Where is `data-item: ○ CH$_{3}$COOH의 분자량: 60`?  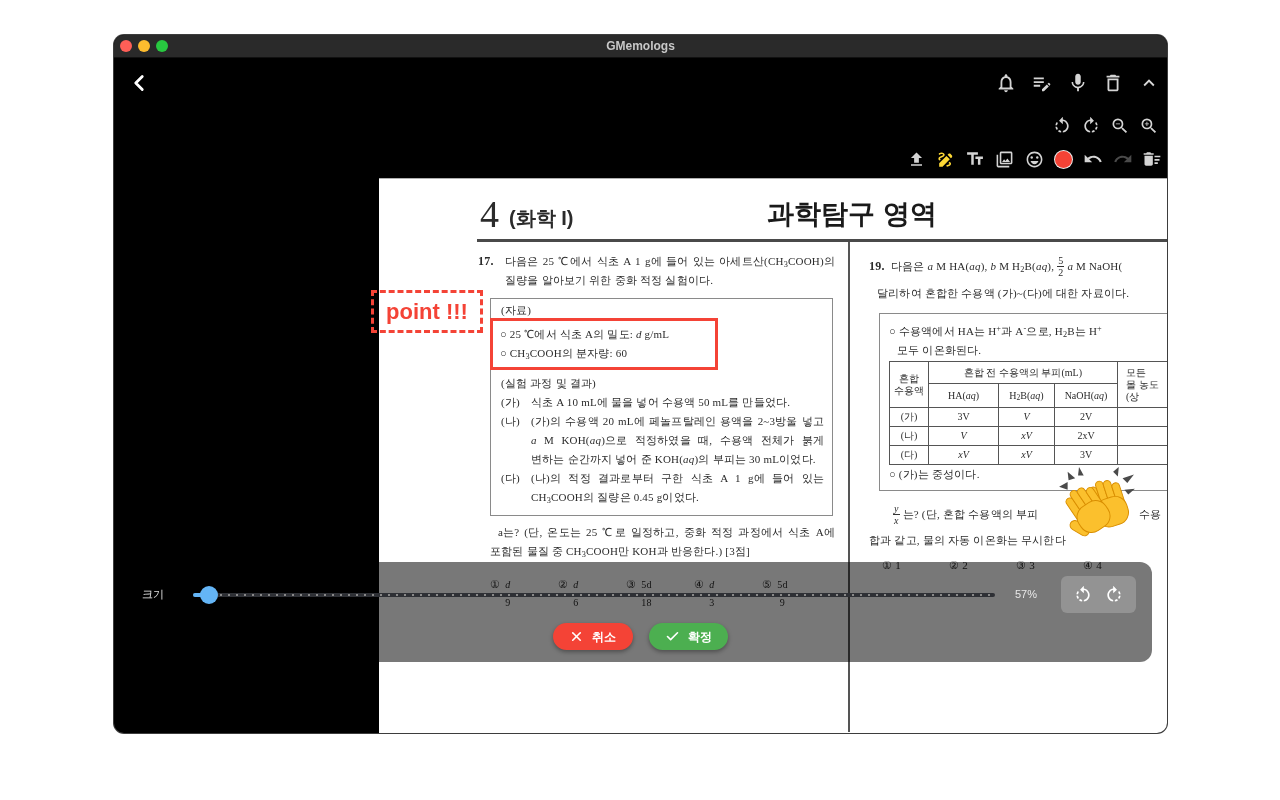 data-item: ○ CH$_{3}$COOH의 분자량: 60 is located at coordinates (564, 353).